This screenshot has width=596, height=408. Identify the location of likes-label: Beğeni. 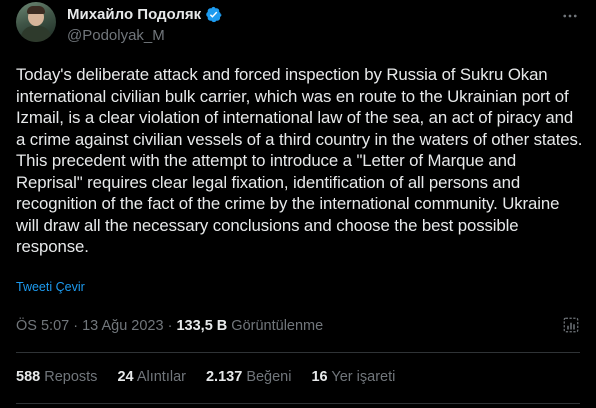
(269, 377).